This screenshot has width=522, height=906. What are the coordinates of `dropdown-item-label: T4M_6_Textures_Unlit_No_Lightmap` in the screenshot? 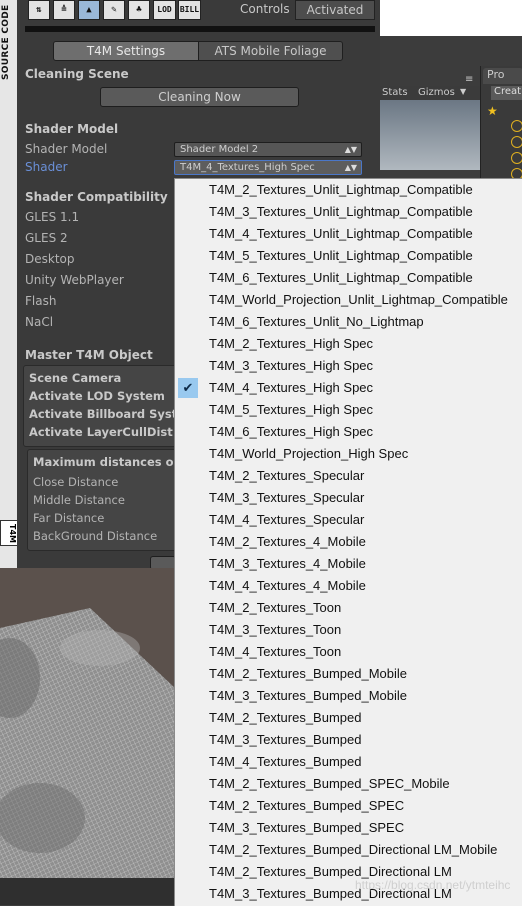 It's located at (316, 321).